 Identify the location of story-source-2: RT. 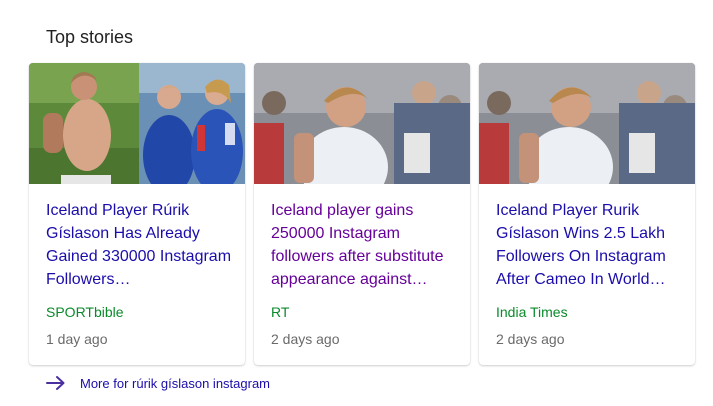
(280, 312).